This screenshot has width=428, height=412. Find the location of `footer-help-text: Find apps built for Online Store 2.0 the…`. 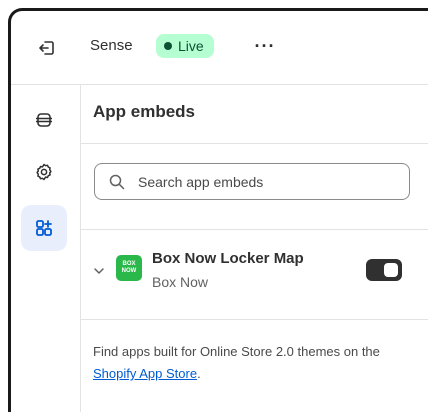

footer-help-text: Find apps built for Online Store 2.0 the… is located at coordinates (248, 363).